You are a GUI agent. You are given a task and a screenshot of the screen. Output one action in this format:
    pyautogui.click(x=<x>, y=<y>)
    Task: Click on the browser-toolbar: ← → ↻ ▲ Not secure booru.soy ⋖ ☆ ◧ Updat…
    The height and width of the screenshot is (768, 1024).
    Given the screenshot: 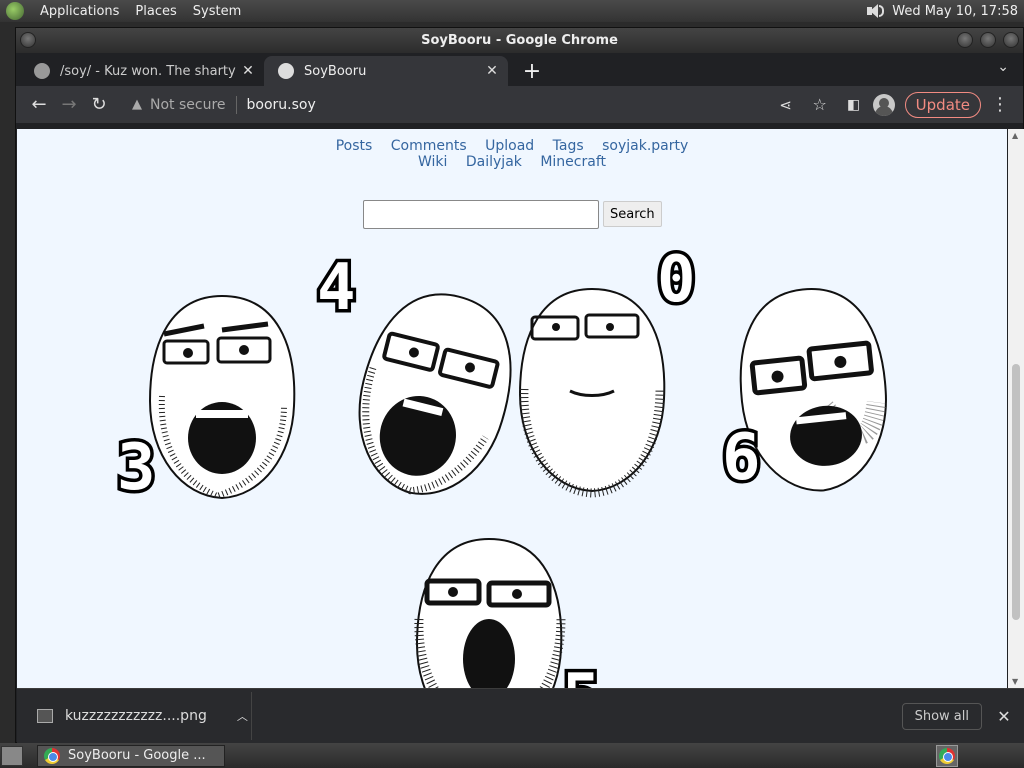 What is the action you would take?
    pyautogui.click(x=519, y=104)
    